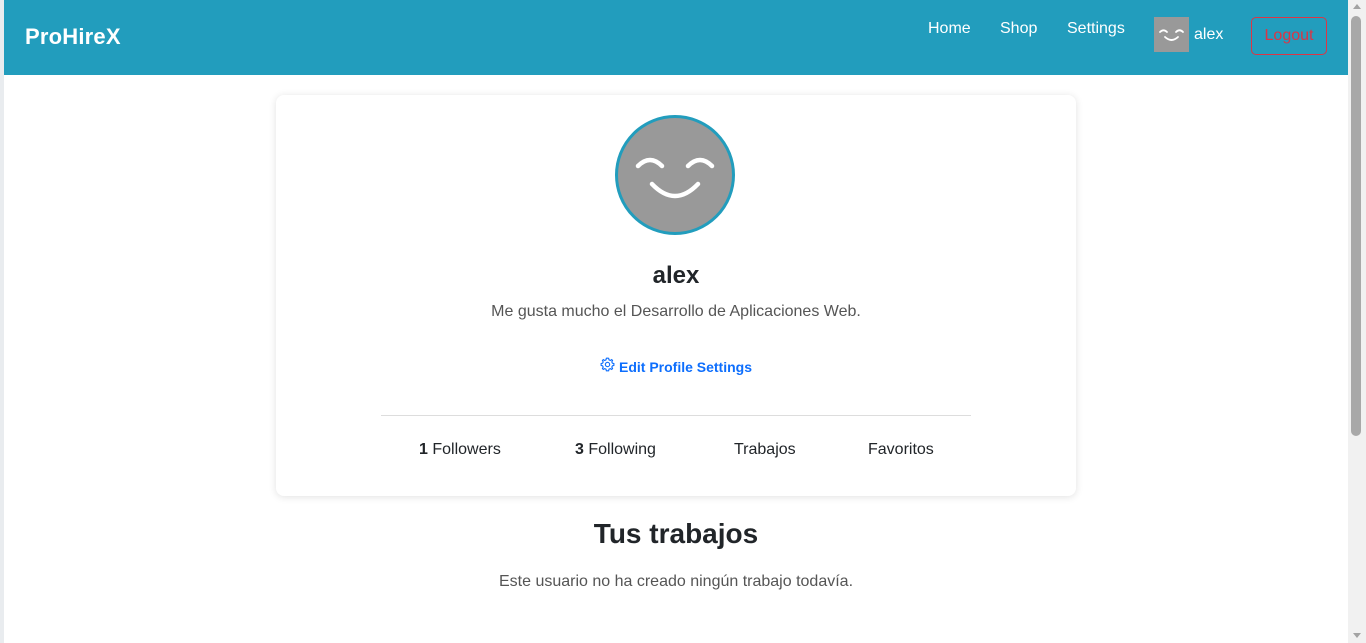 This screenshot has width=1366, height=643. Describe the element at coordinates (901, 450) in the screenshot. I see `favoritos-tab: Favoritos` at that location.